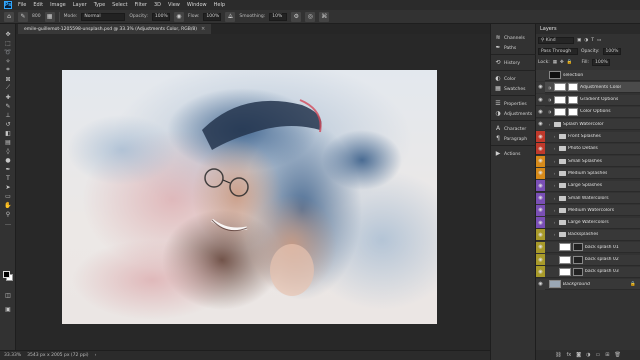  Describe the element at coordinates (588, 223) in the screenshot. I see `layer-row: ◉ › Large Watercolors` at that location.